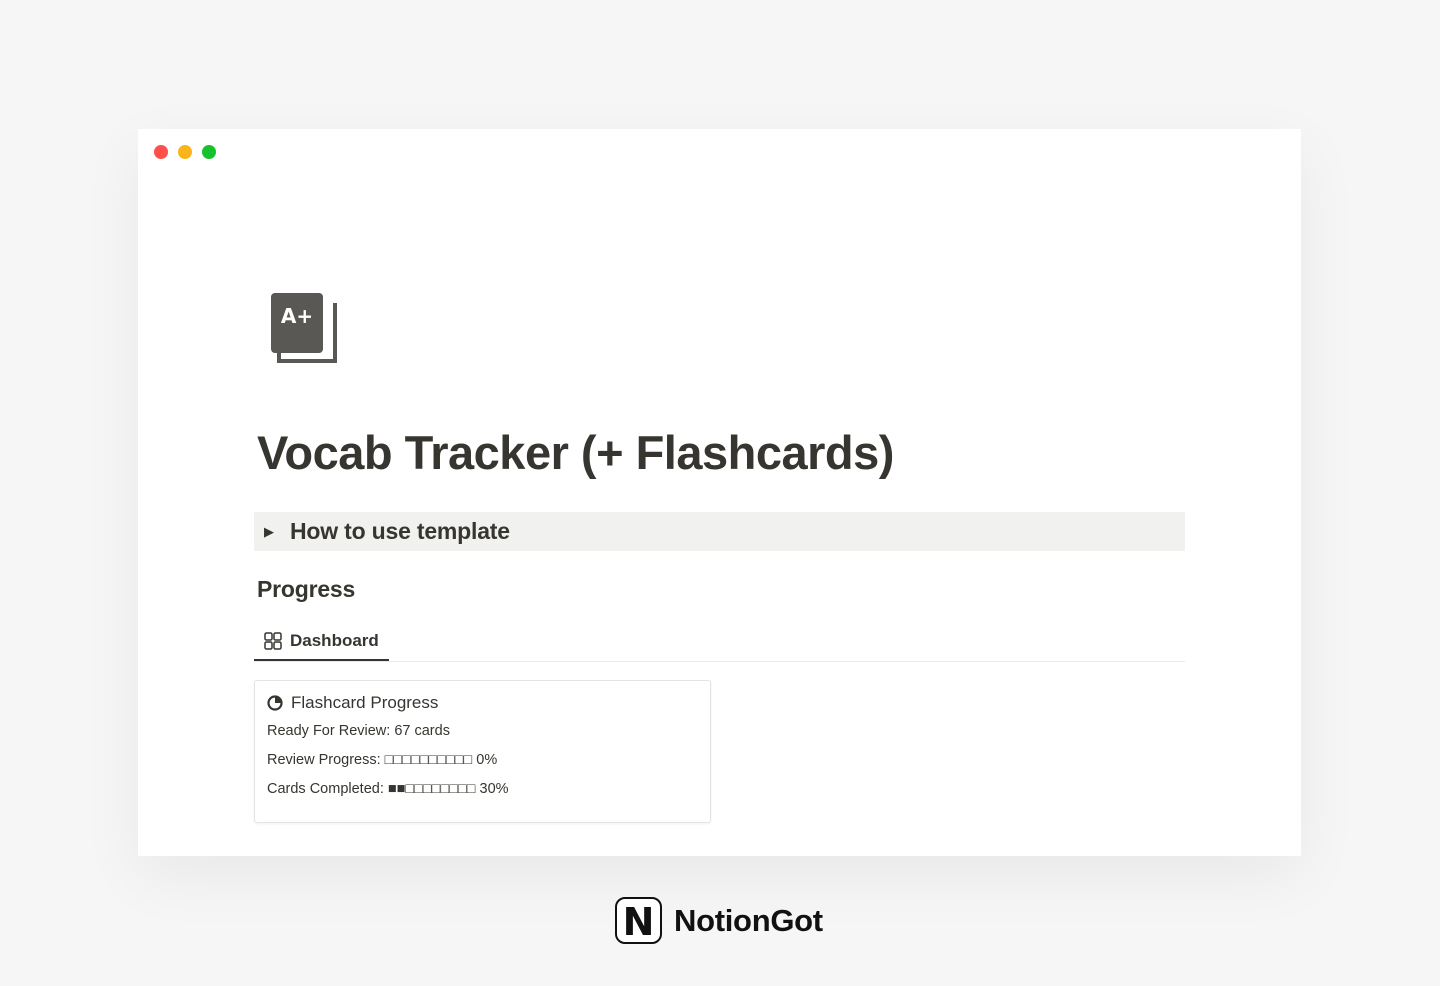  I want to click on cards-completed-row: Cards Completed: ■■□□□□□□□□ 30%, so click(388, 789).